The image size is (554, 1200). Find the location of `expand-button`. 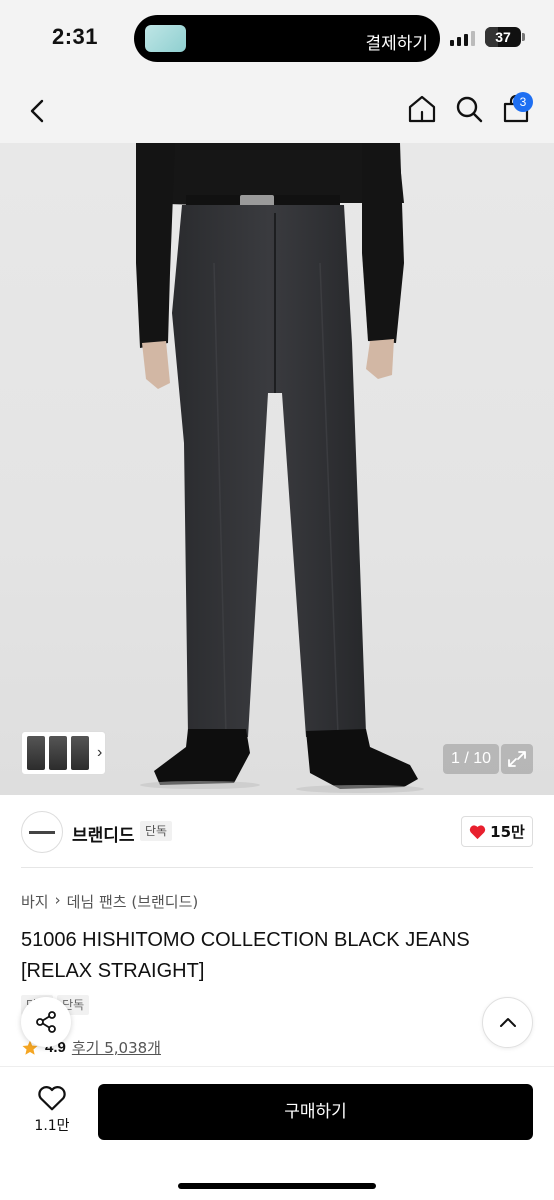

expand-button is located at coordinates (517, 759).